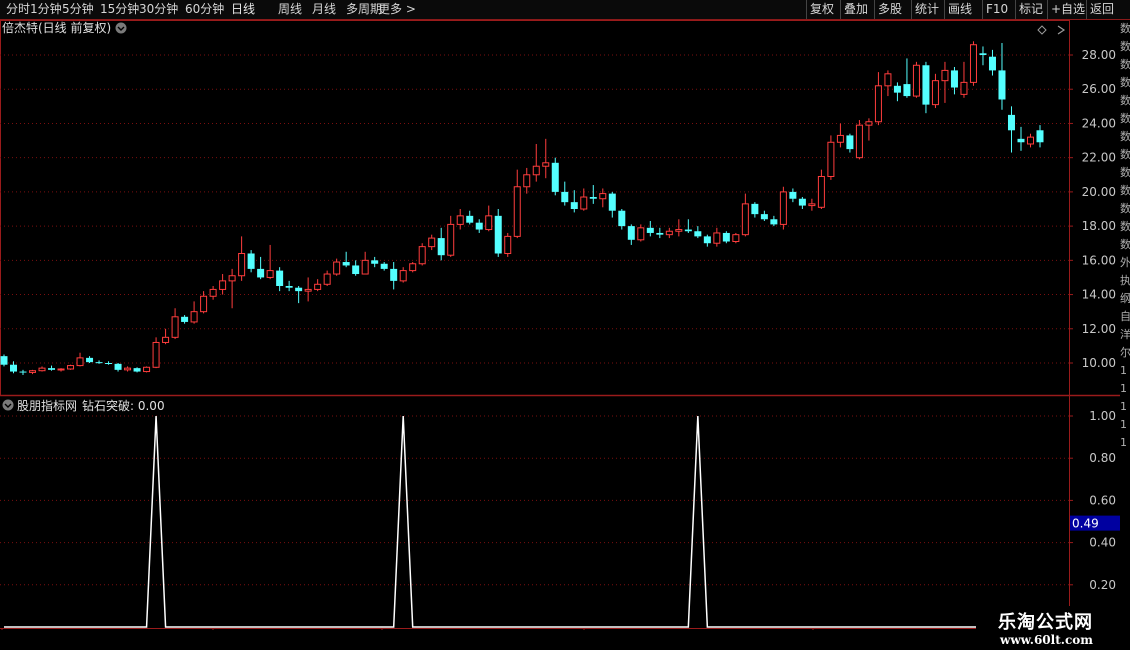 This screenshot has height=650, width=1130. Describe the element at coordinates (960, 9) in the screenshot. I see `toolbar-button-4: 画线` at that location.